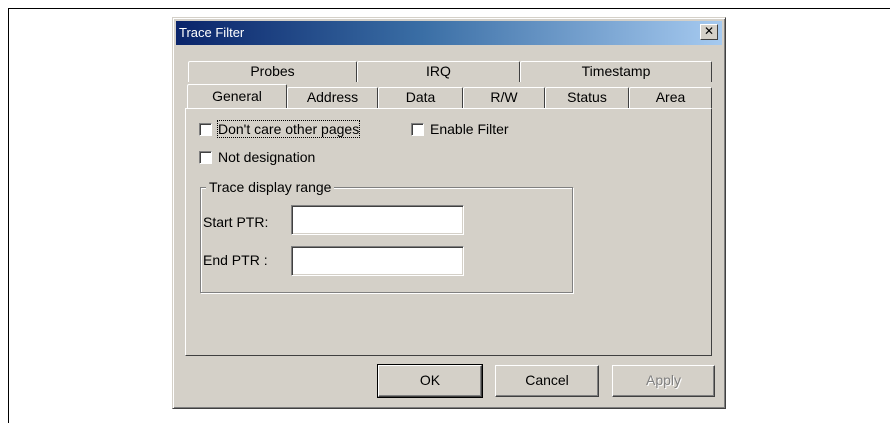 This screenshot has height=423, width=890. I want to click on tab-label: Data, so click(420, 97).